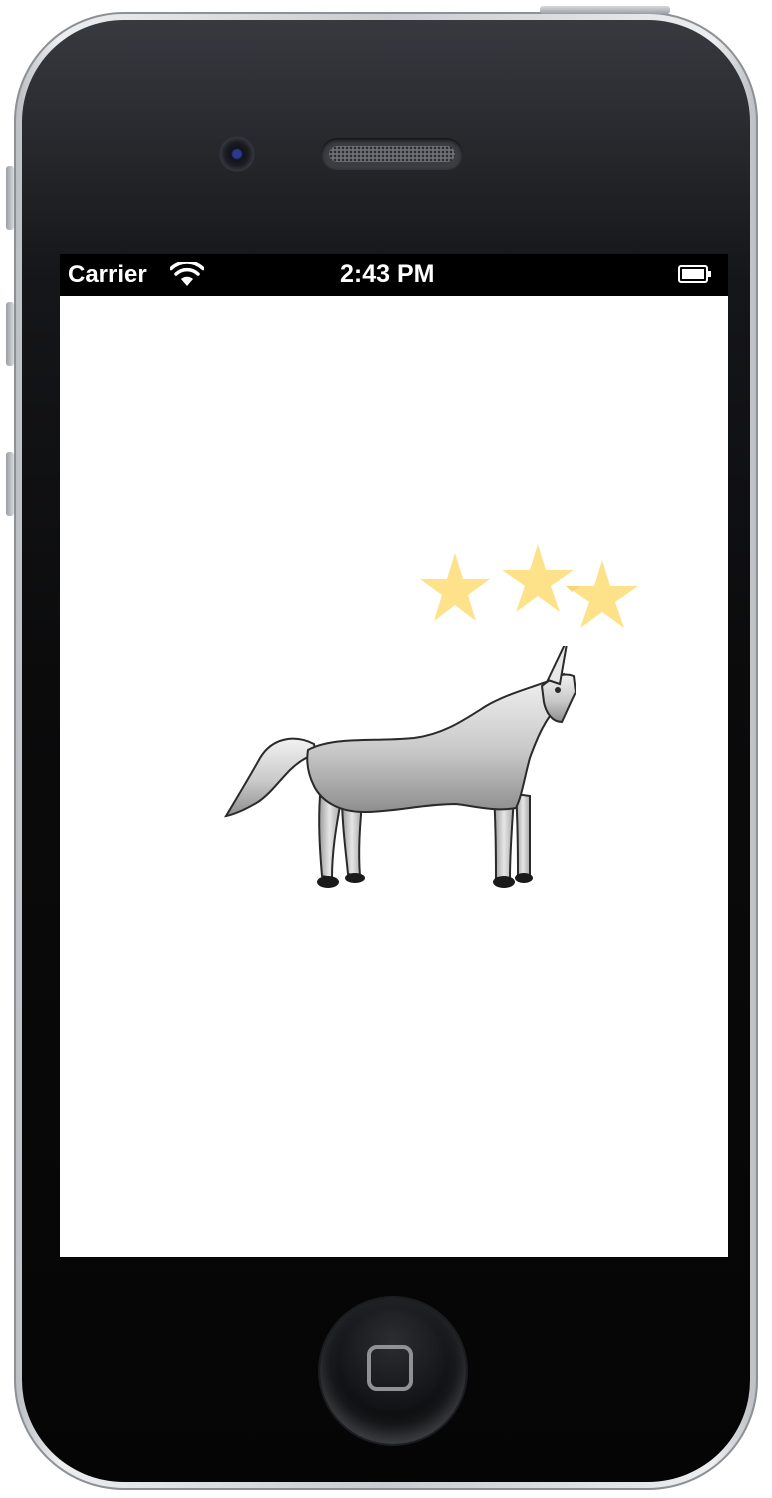  What do you see at coordinates (10, 198) in the screenshot?
I see `silent-switch` at bounding box center [10, 198].